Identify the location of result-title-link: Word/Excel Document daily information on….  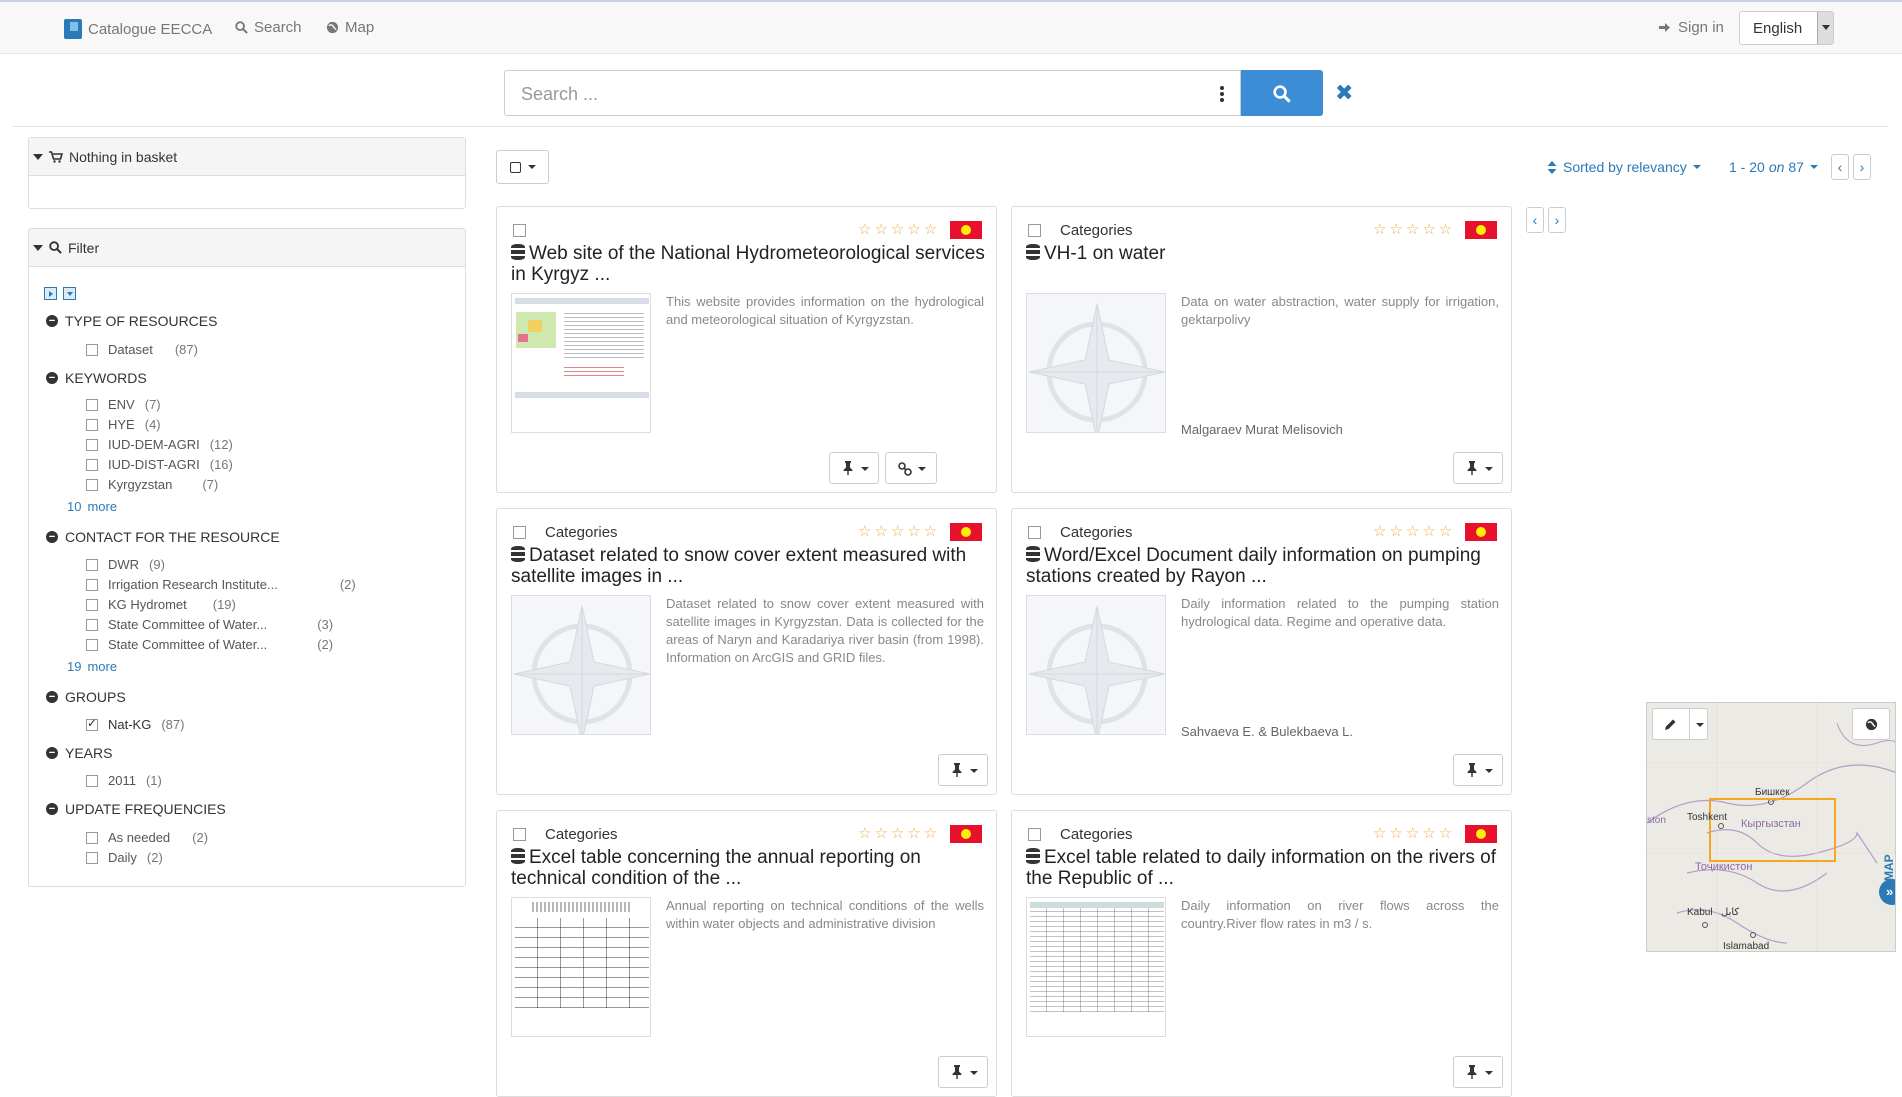
(1266, 566).